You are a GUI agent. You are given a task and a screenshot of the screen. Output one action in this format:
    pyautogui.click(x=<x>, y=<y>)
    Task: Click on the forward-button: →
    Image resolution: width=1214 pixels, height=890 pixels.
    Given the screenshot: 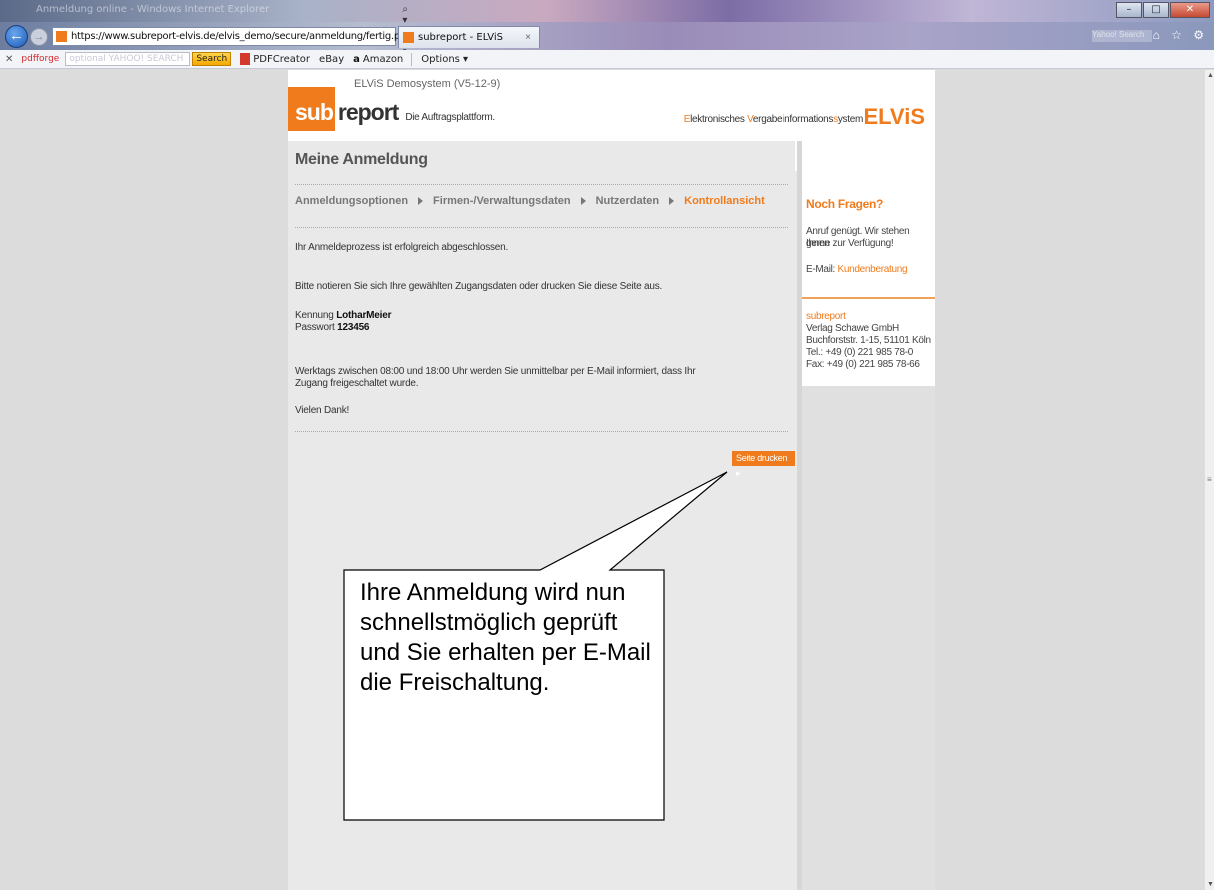 What is the action you would take?
    pyautogui.click(x=39, y=37)
    